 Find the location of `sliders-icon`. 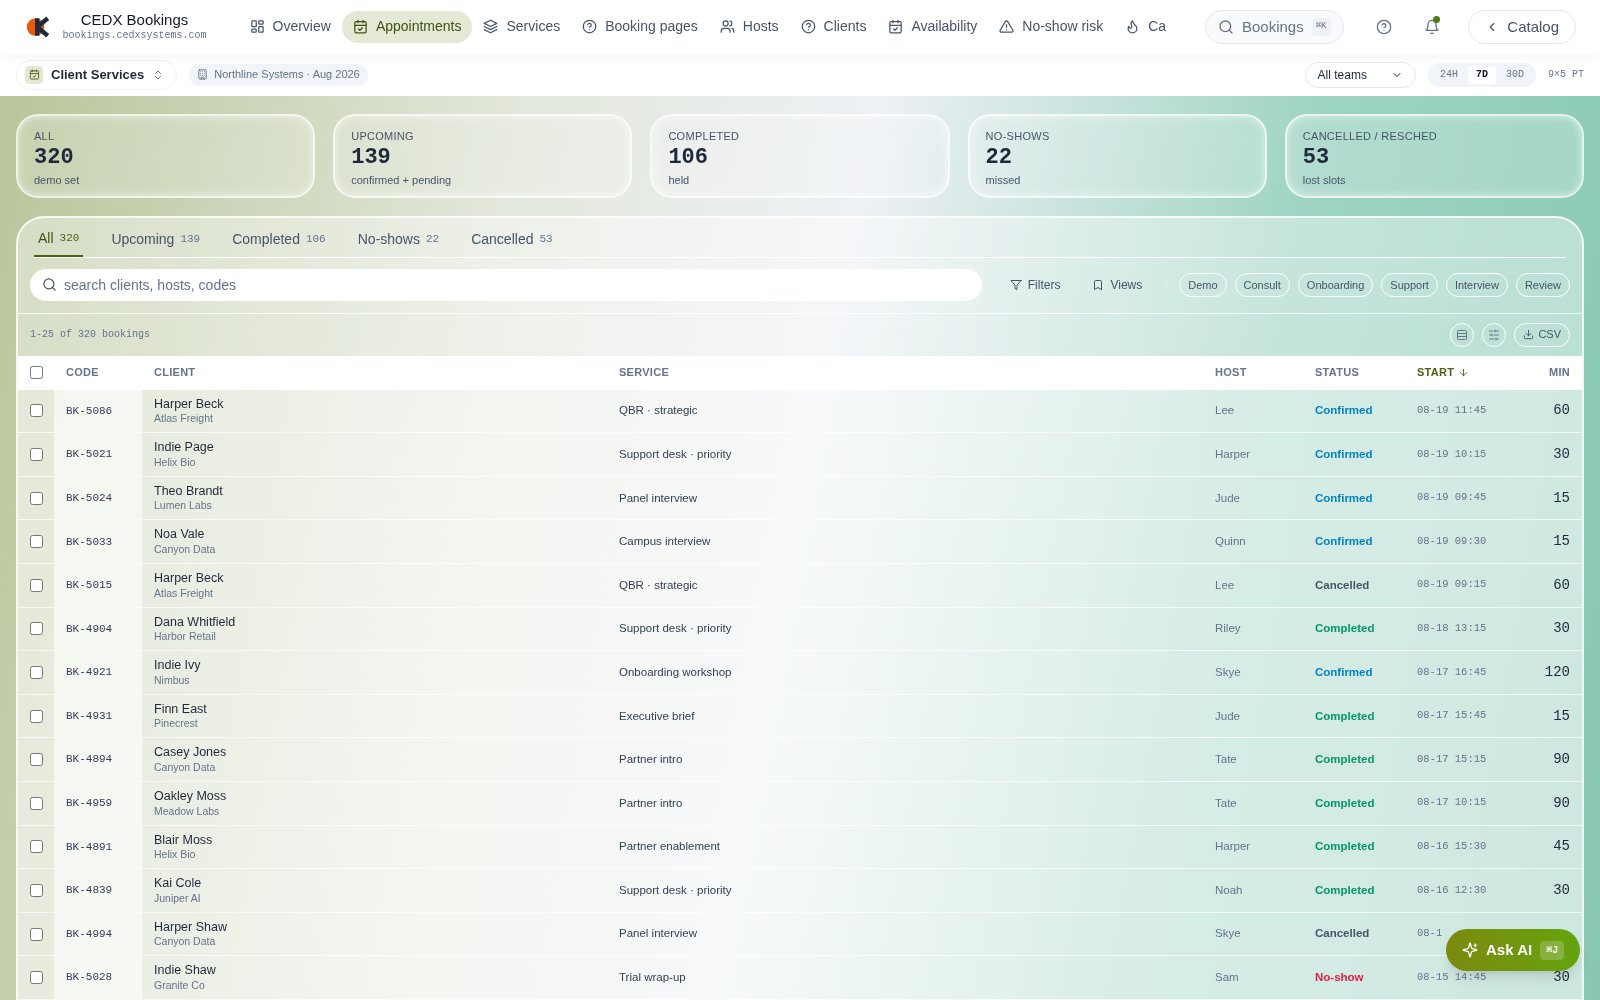

sliders-icon is located at coordinates (1494, 334).